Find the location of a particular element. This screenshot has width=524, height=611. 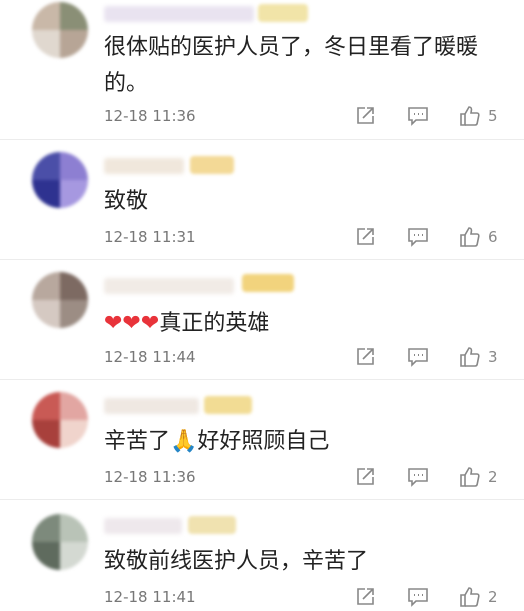

like-count: 3 is located at coordinates (493, 357).